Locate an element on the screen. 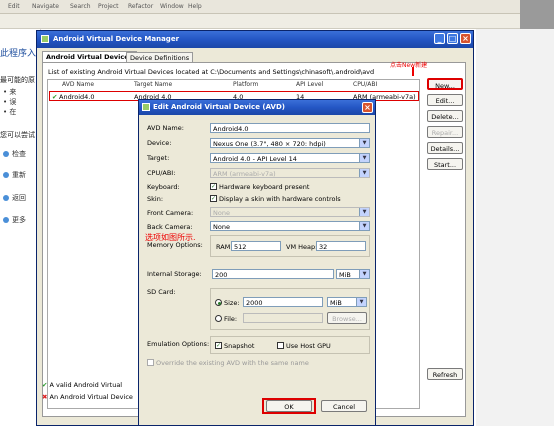  left-link: 重新 is located at coordinates (14, 175).